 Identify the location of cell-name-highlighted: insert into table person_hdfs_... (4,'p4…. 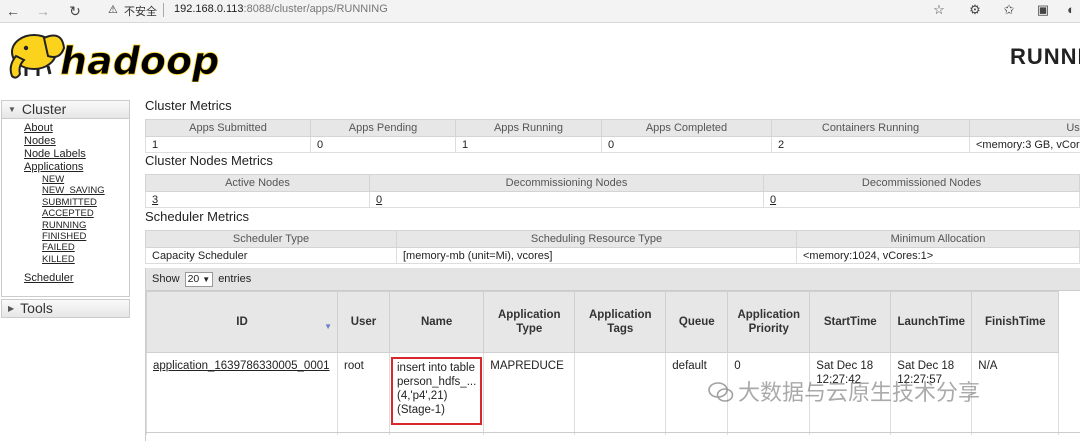
(437, 391).